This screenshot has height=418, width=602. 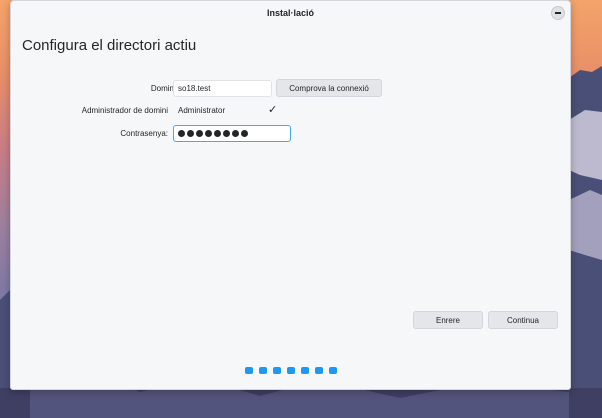 I want to click on back-button: Enrere, so click(x=448, y=320).